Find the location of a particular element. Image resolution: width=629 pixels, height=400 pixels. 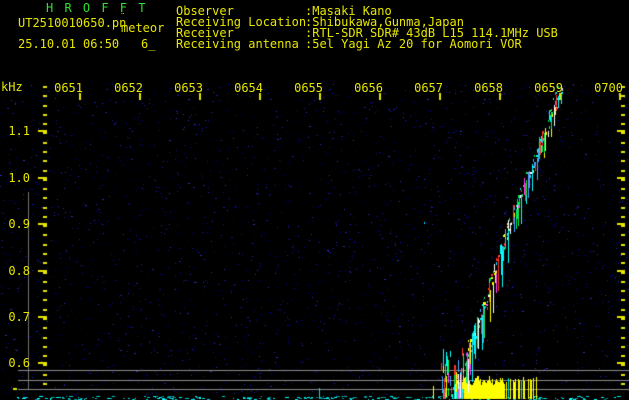

x-tick-label: 0651 is located at coordinates (68, 88).